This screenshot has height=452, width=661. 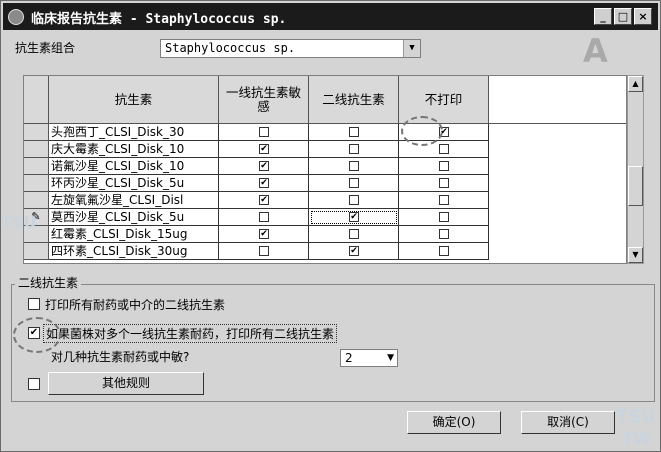 What do you see at coordinates (636, 416) in the screenshot?
I see `watermark-top: TSU` at bounding box center [636, 416].